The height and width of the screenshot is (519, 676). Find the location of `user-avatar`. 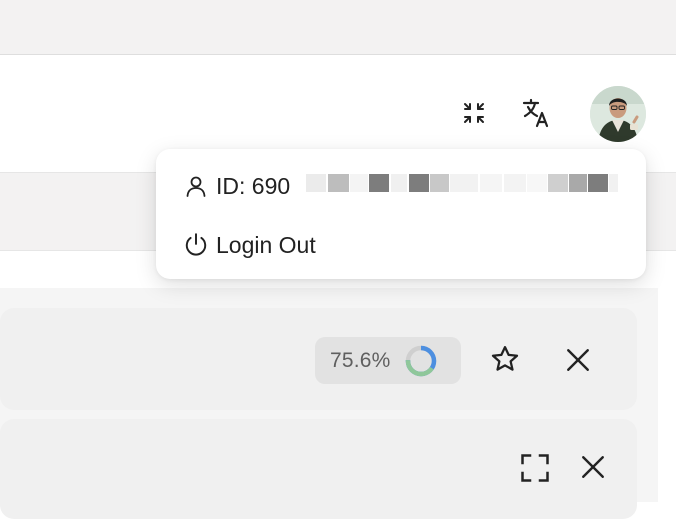

user-avatar is located at coordinates (618, 114).